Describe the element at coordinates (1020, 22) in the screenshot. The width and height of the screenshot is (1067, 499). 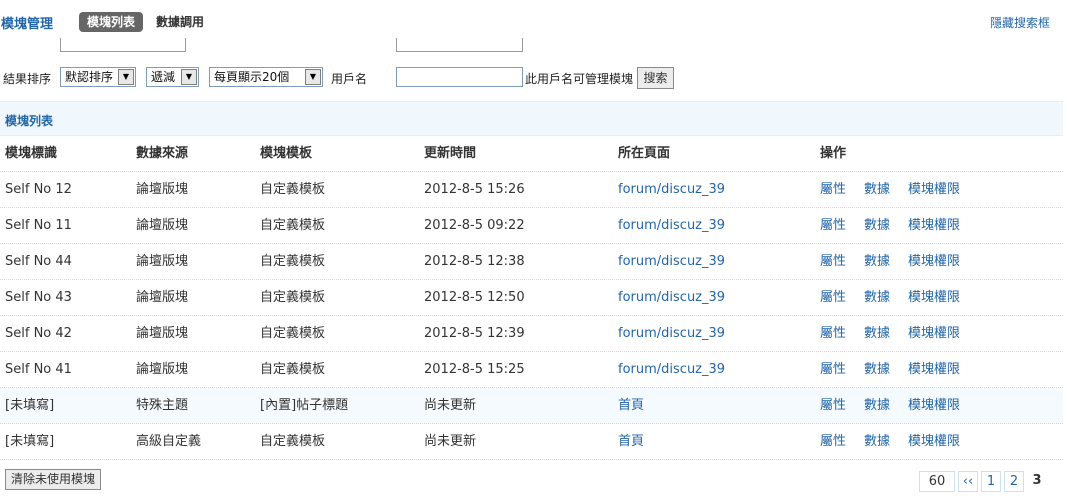
I see `hide-search-link: 隱藏搜索框` at that location.